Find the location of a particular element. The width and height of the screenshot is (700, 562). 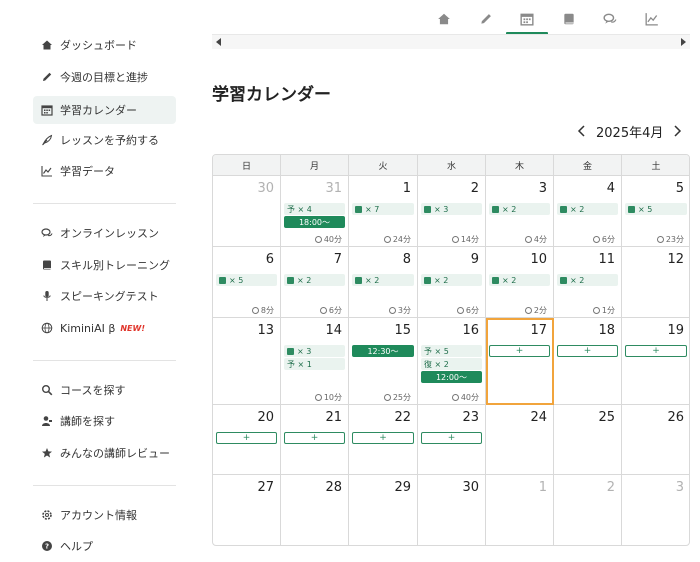

calendar-day: 9 × 2 6分 is located at coordinates (452, 282).